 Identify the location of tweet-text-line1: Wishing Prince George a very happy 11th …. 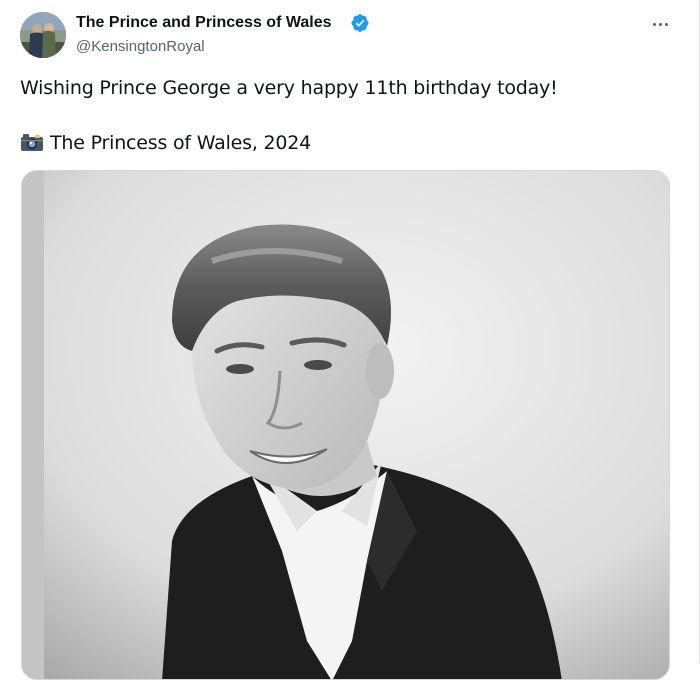
(289, 88).